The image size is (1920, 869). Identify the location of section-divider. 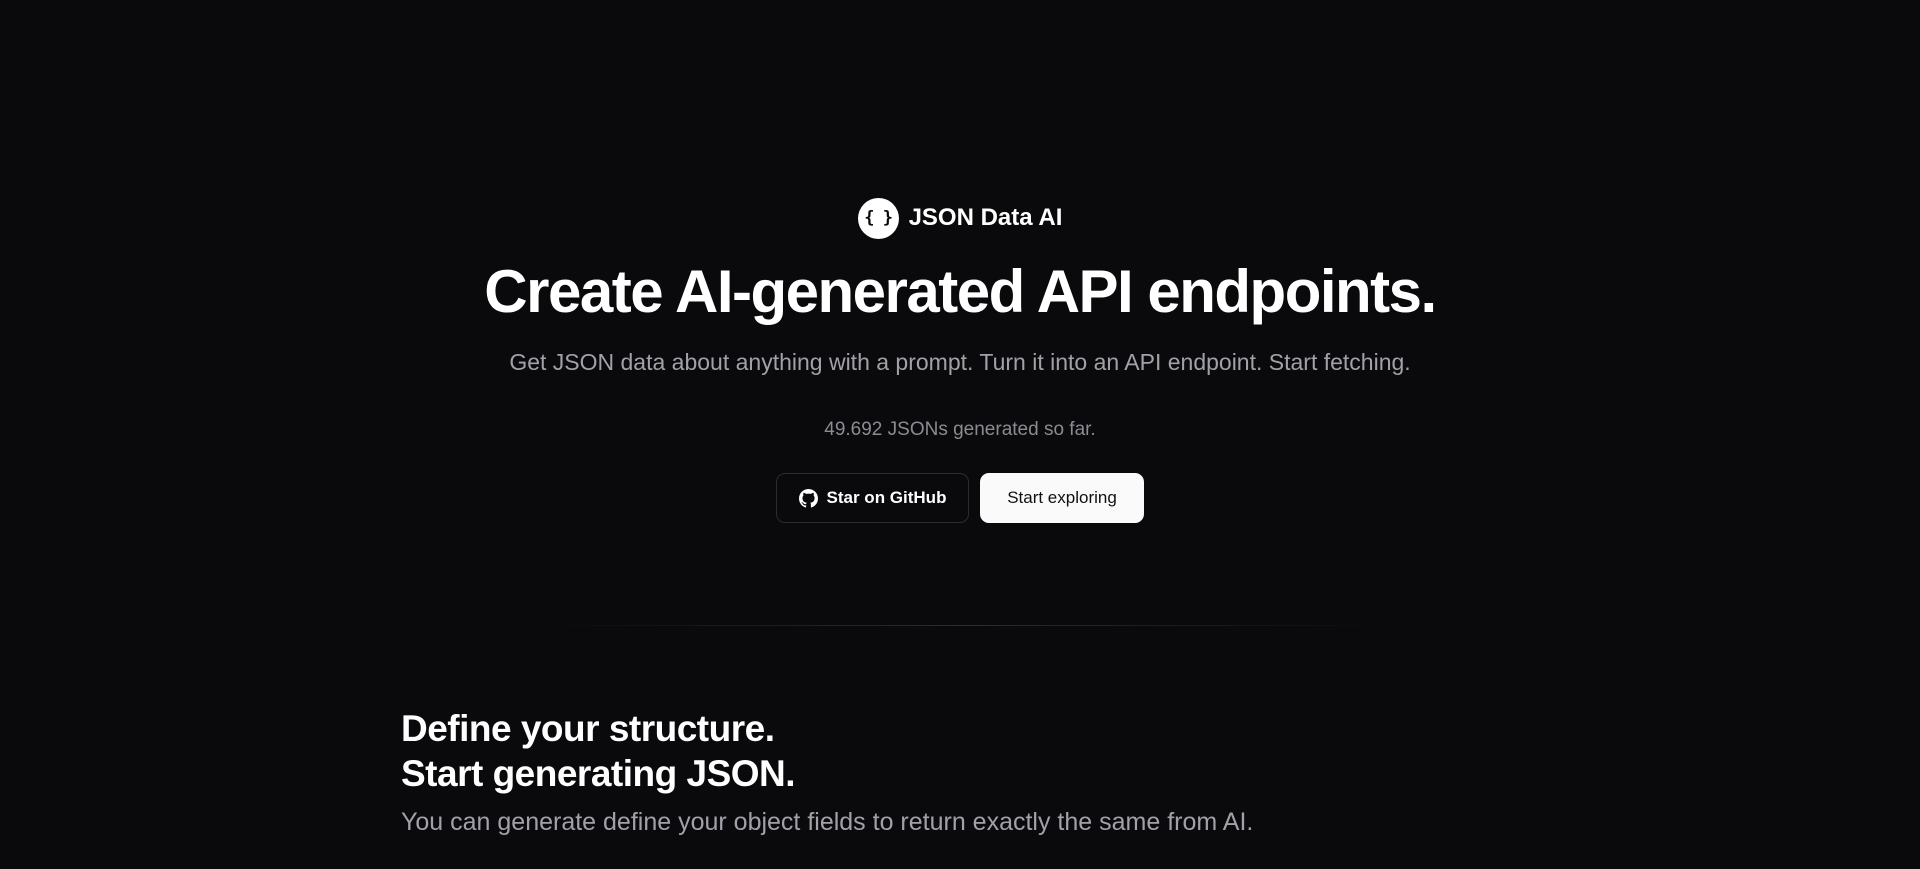
(965, 625).